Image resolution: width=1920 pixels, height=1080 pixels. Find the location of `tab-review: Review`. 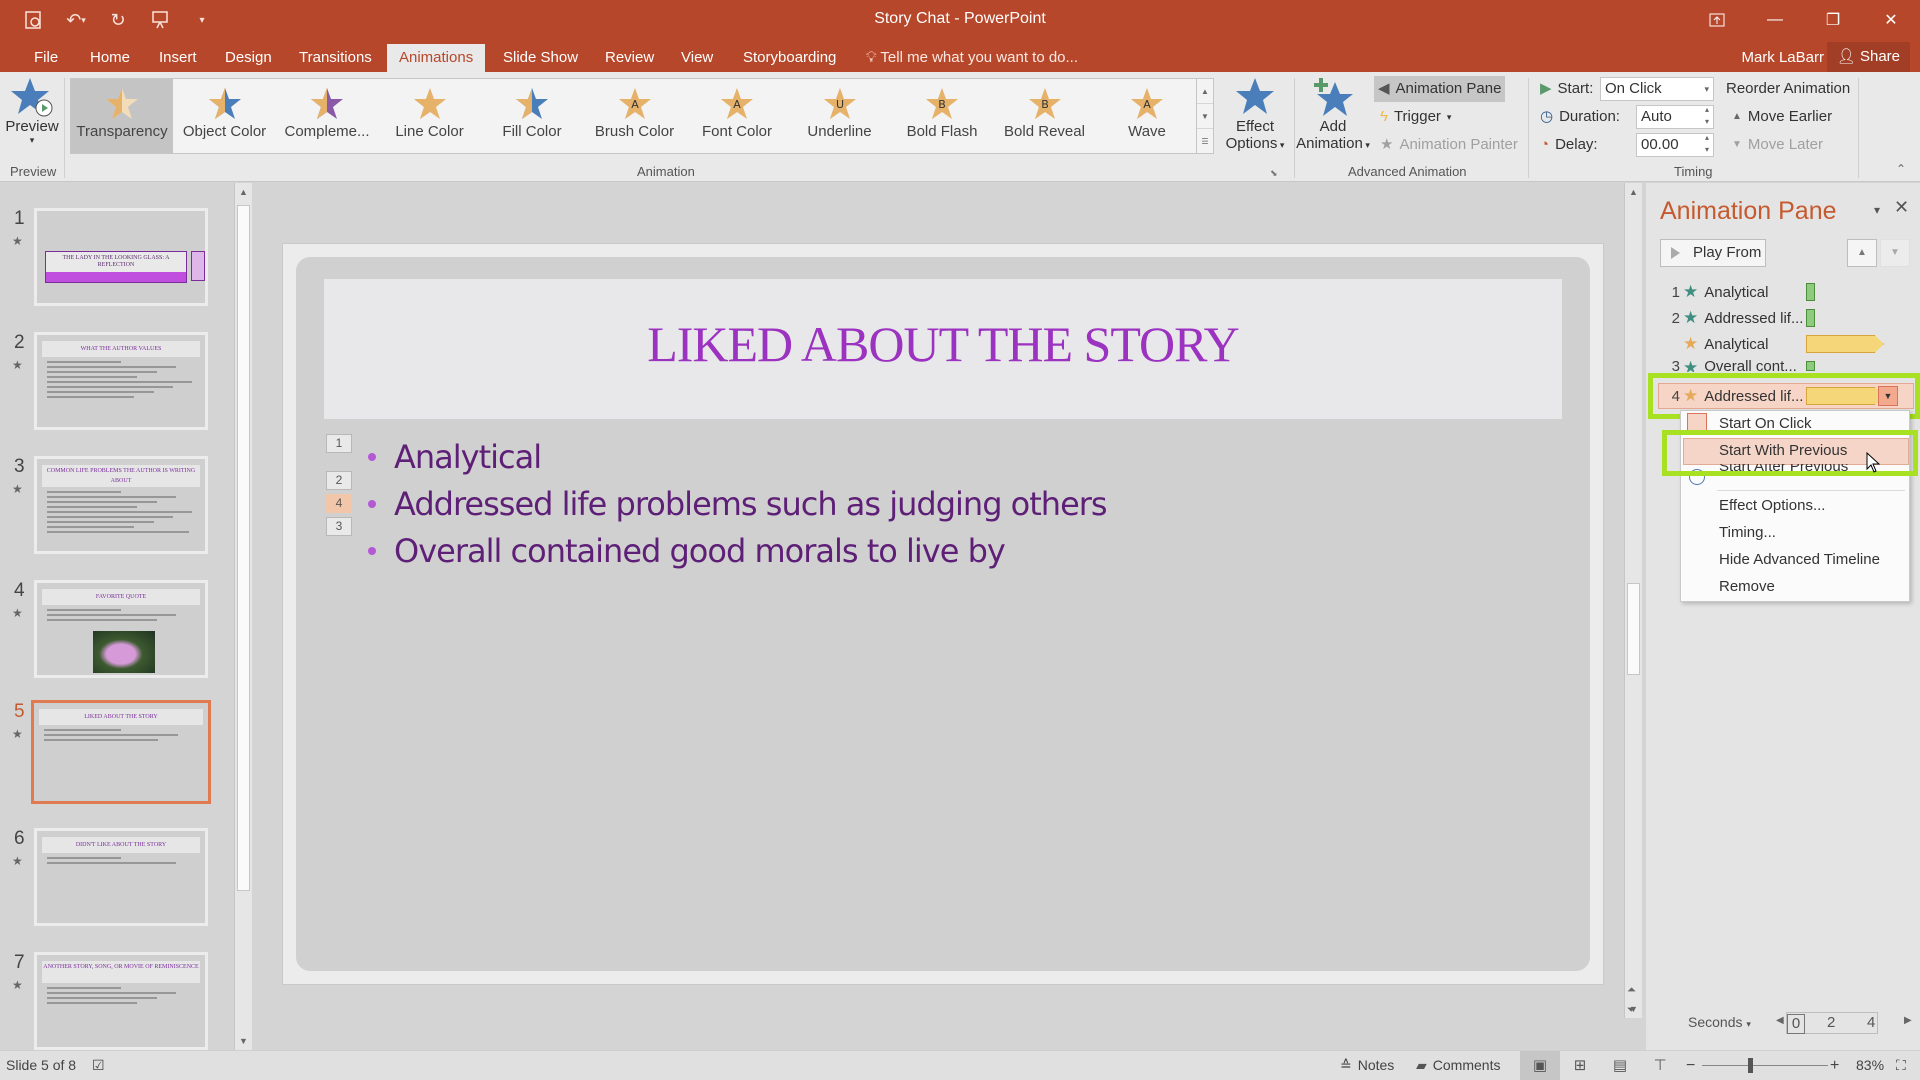

tab-review: Review is located at coordinates (629, 58).